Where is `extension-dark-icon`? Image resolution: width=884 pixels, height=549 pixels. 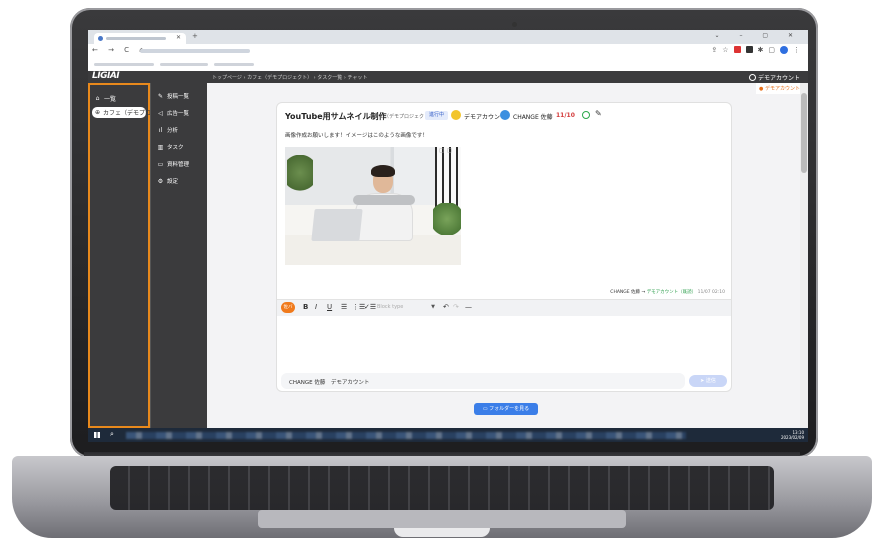 extension-dark-icon is located at coordinates (749, 49).